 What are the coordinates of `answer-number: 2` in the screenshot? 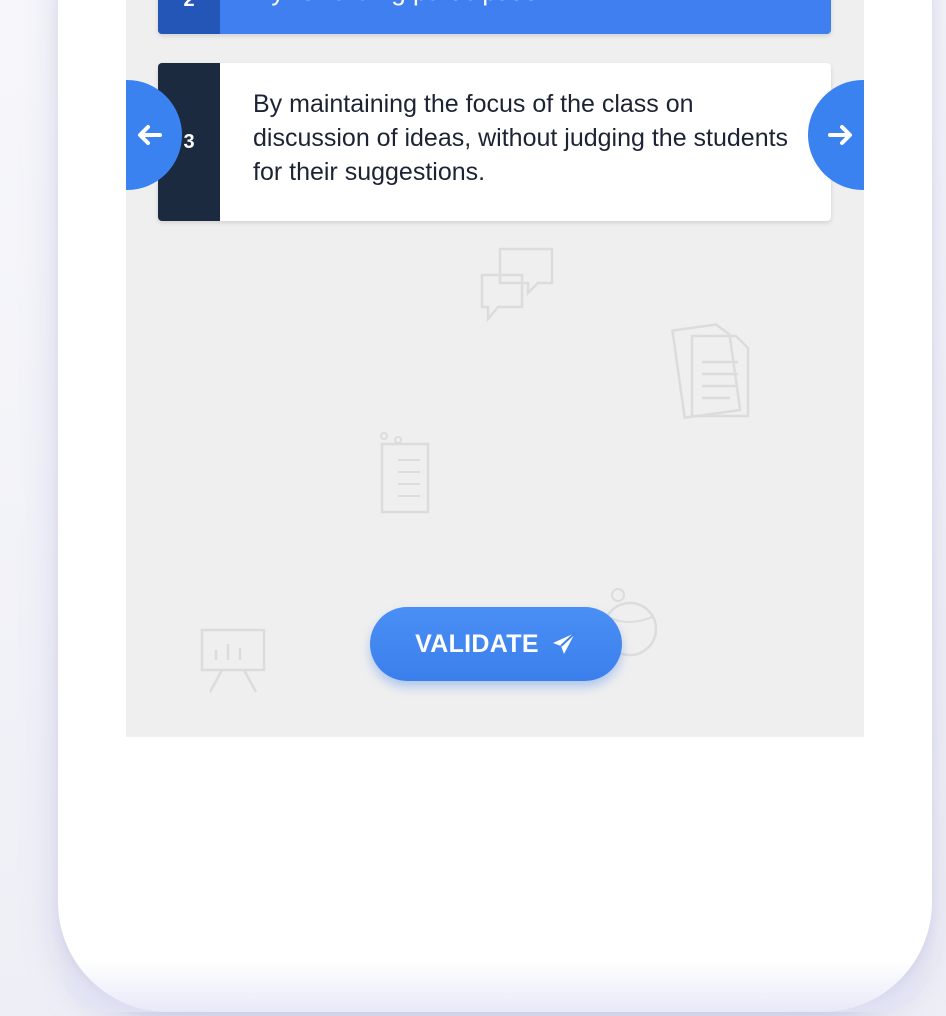 It's located at (189, 17).